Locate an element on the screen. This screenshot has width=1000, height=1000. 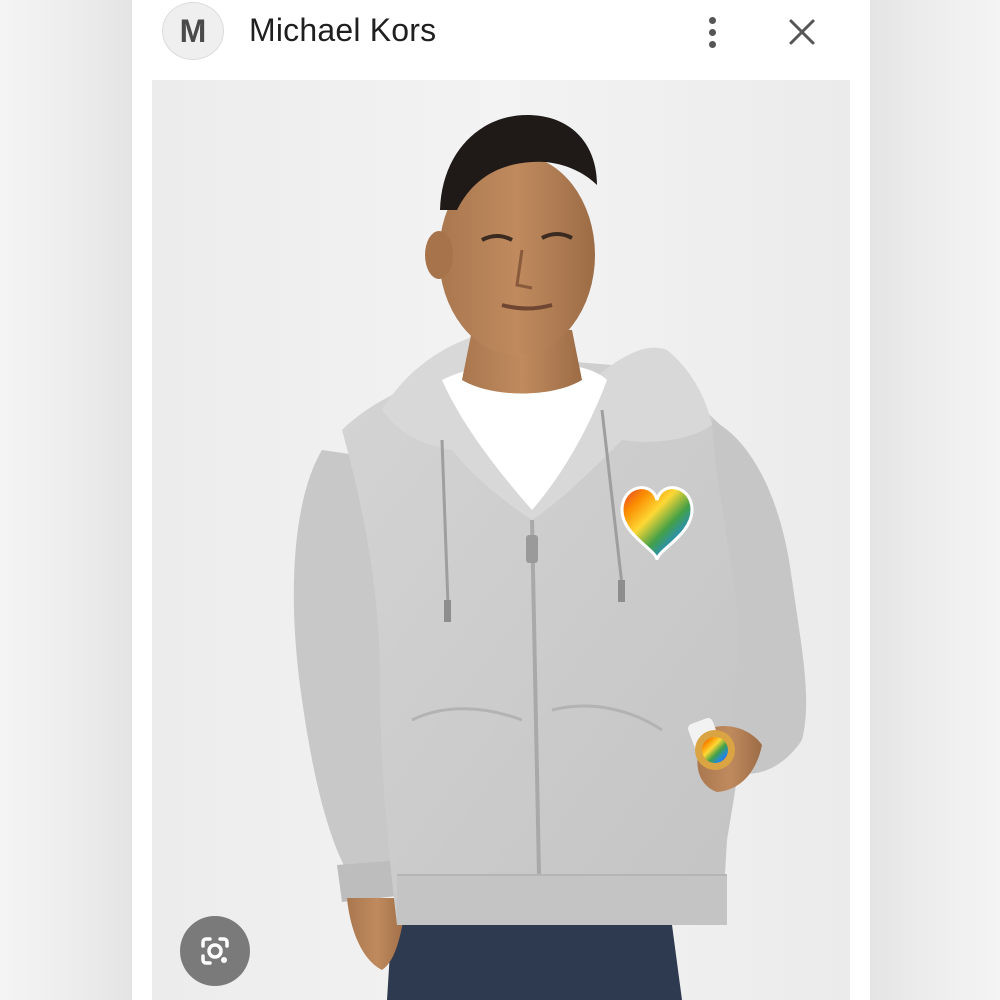
more-vert-icon is located at coordinates (712, 20).